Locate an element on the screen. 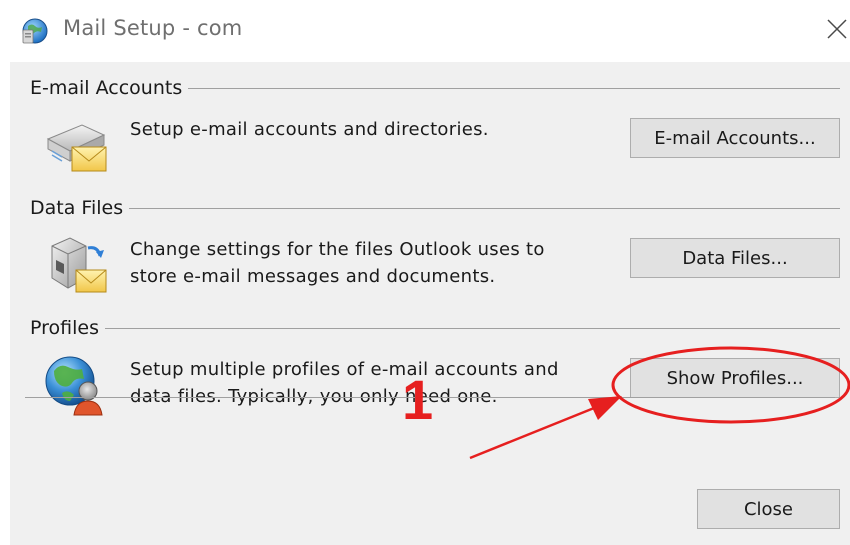 Image resolution: width=850 pixels, height=545 pixels. globe-user-icon is located at coordinates (74, 386).